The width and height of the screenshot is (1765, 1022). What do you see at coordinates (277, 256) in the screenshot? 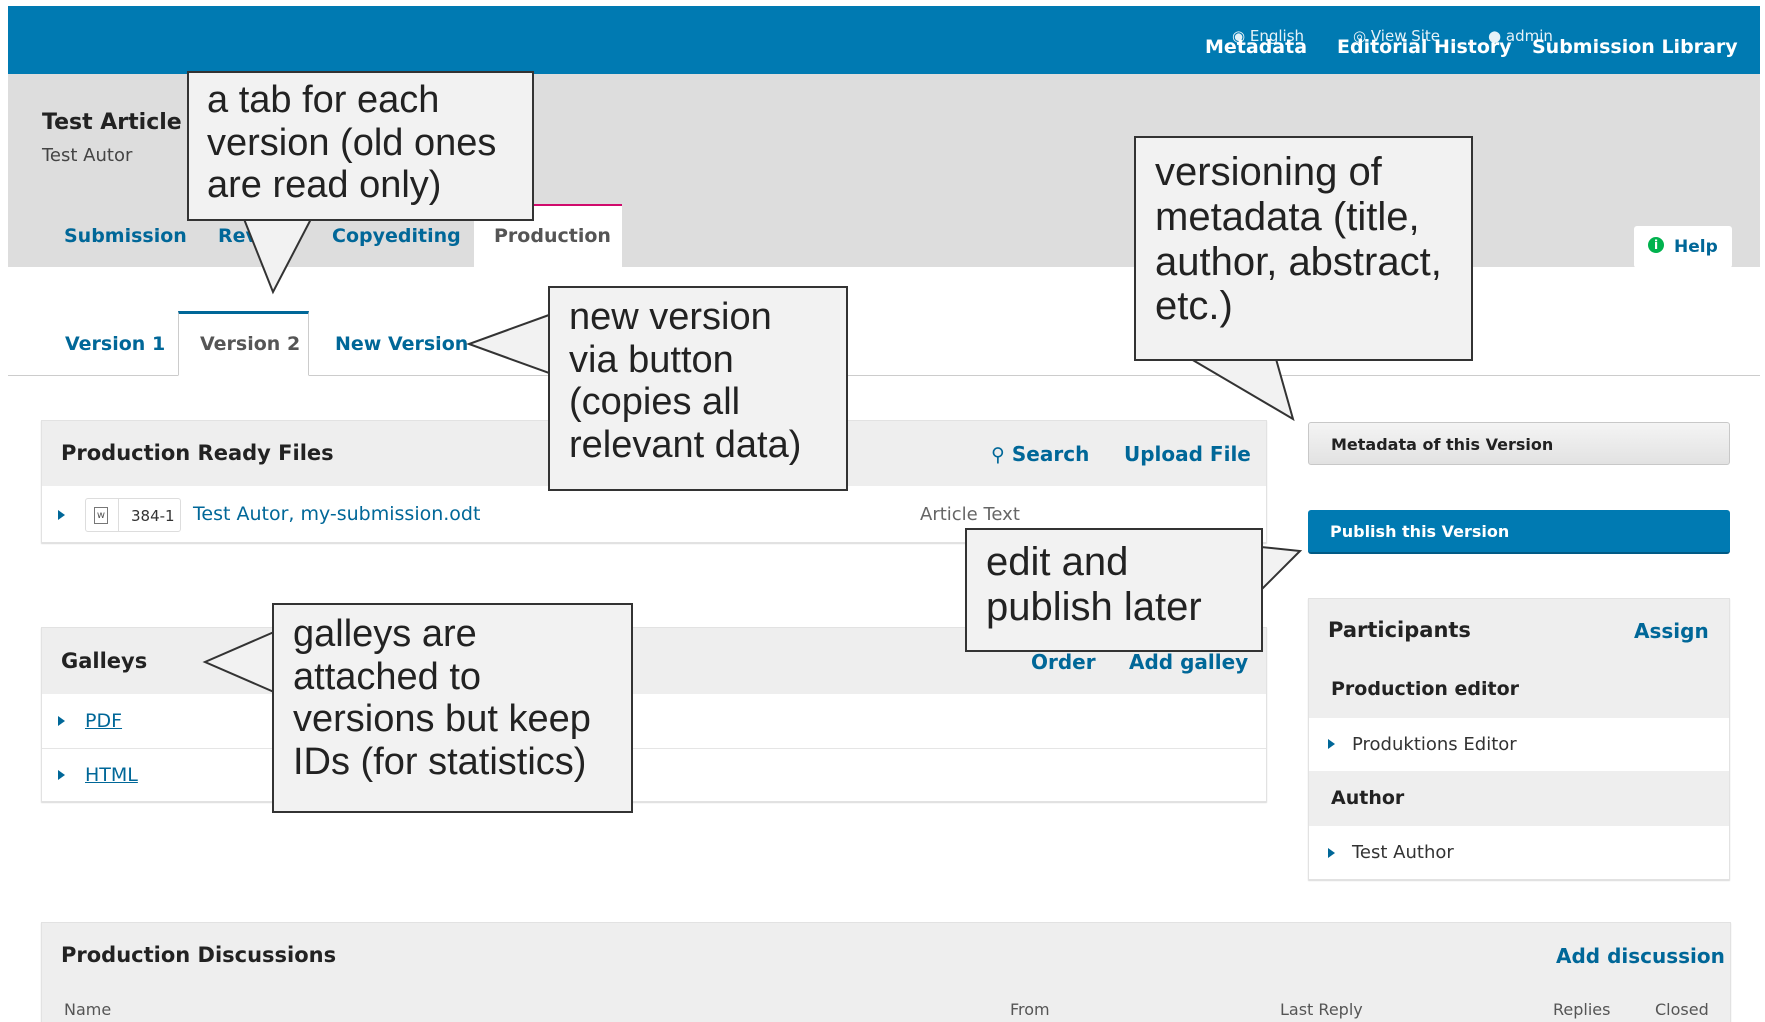
I see `callout-pointer-tabs` at bounding box center [277, 256].